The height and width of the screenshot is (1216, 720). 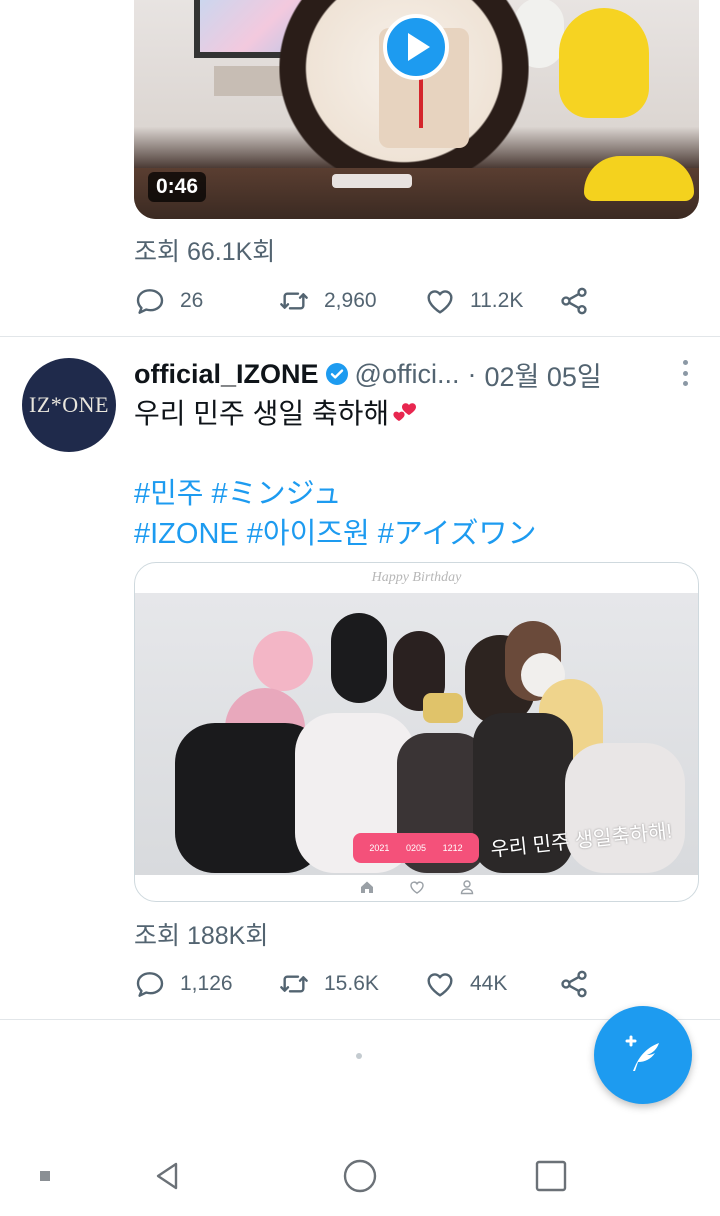 I want to click on tweet2-actions: 1,126 15.6K 44K, so click(x=369, y=984).